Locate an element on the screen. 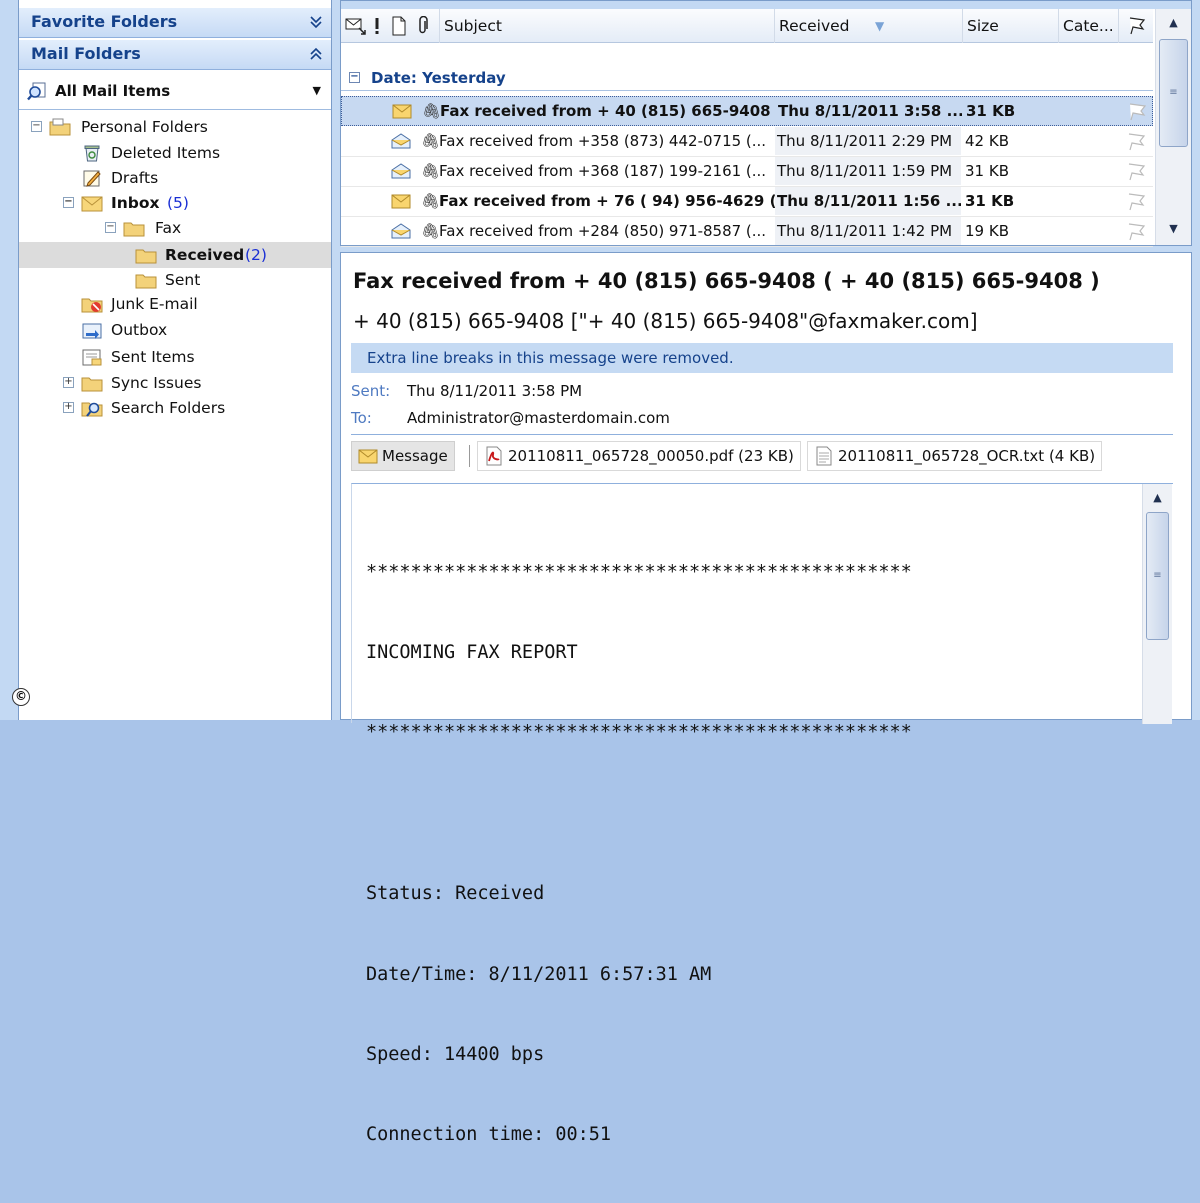  outbox-icon is located at coordinates (92, 331).